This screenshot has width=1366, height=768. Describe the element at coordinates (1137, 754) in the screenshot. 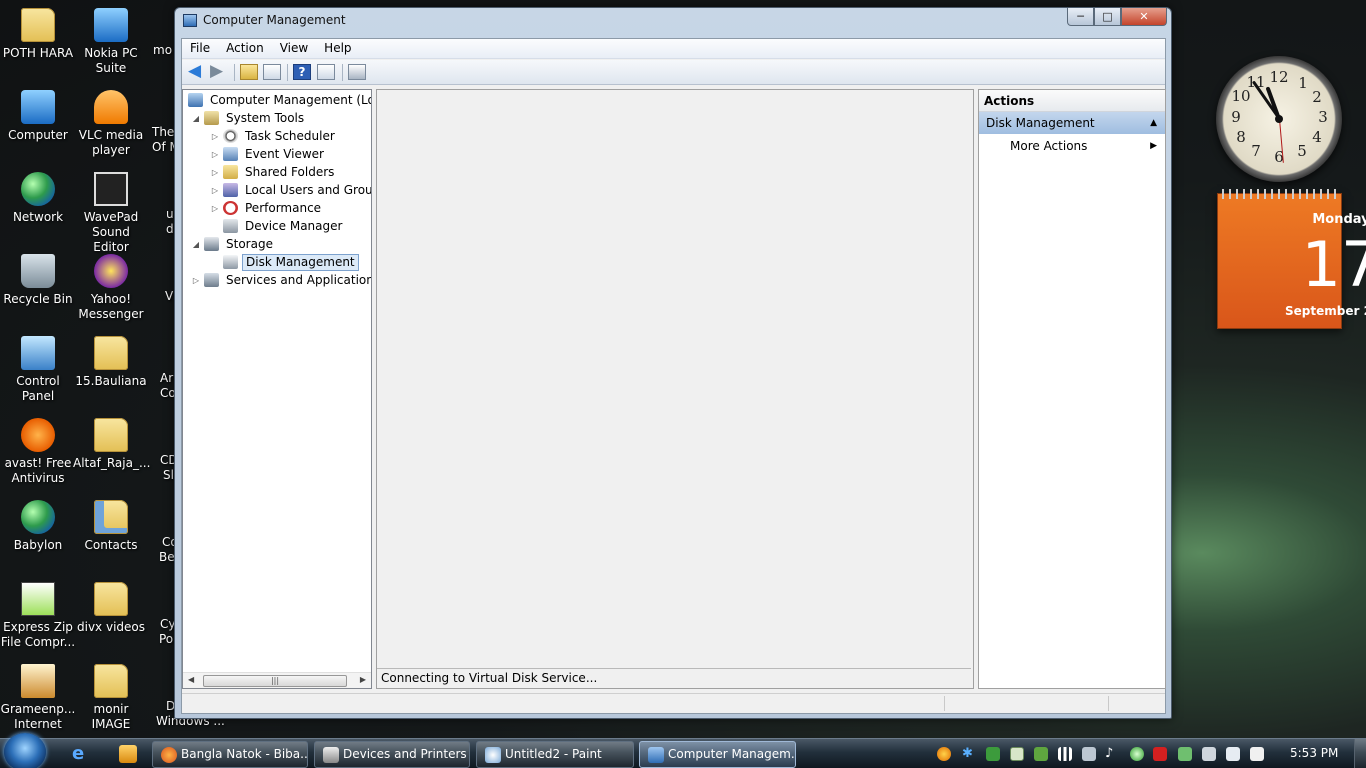

I see `utorrent-icon` at that location.